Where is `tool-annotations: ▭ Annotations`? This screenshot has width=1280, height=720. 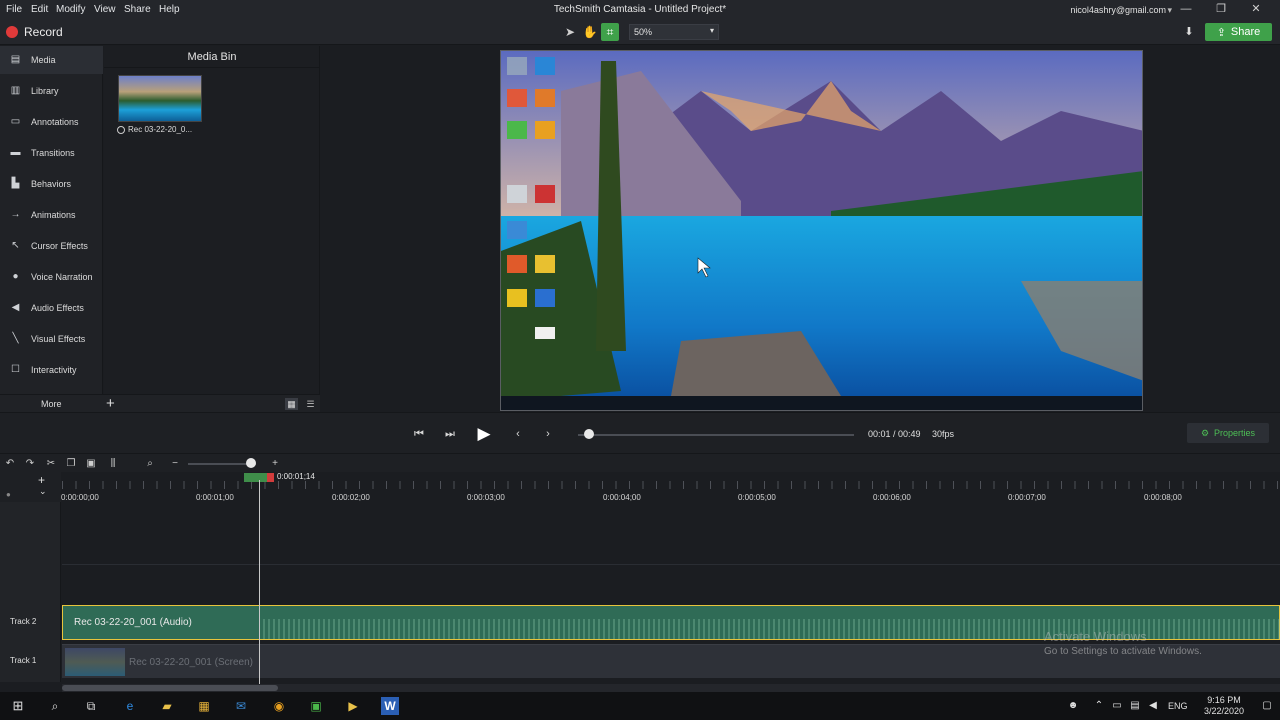
tool-annotations: ▭ Annotations is located at coordinates (51, 122).